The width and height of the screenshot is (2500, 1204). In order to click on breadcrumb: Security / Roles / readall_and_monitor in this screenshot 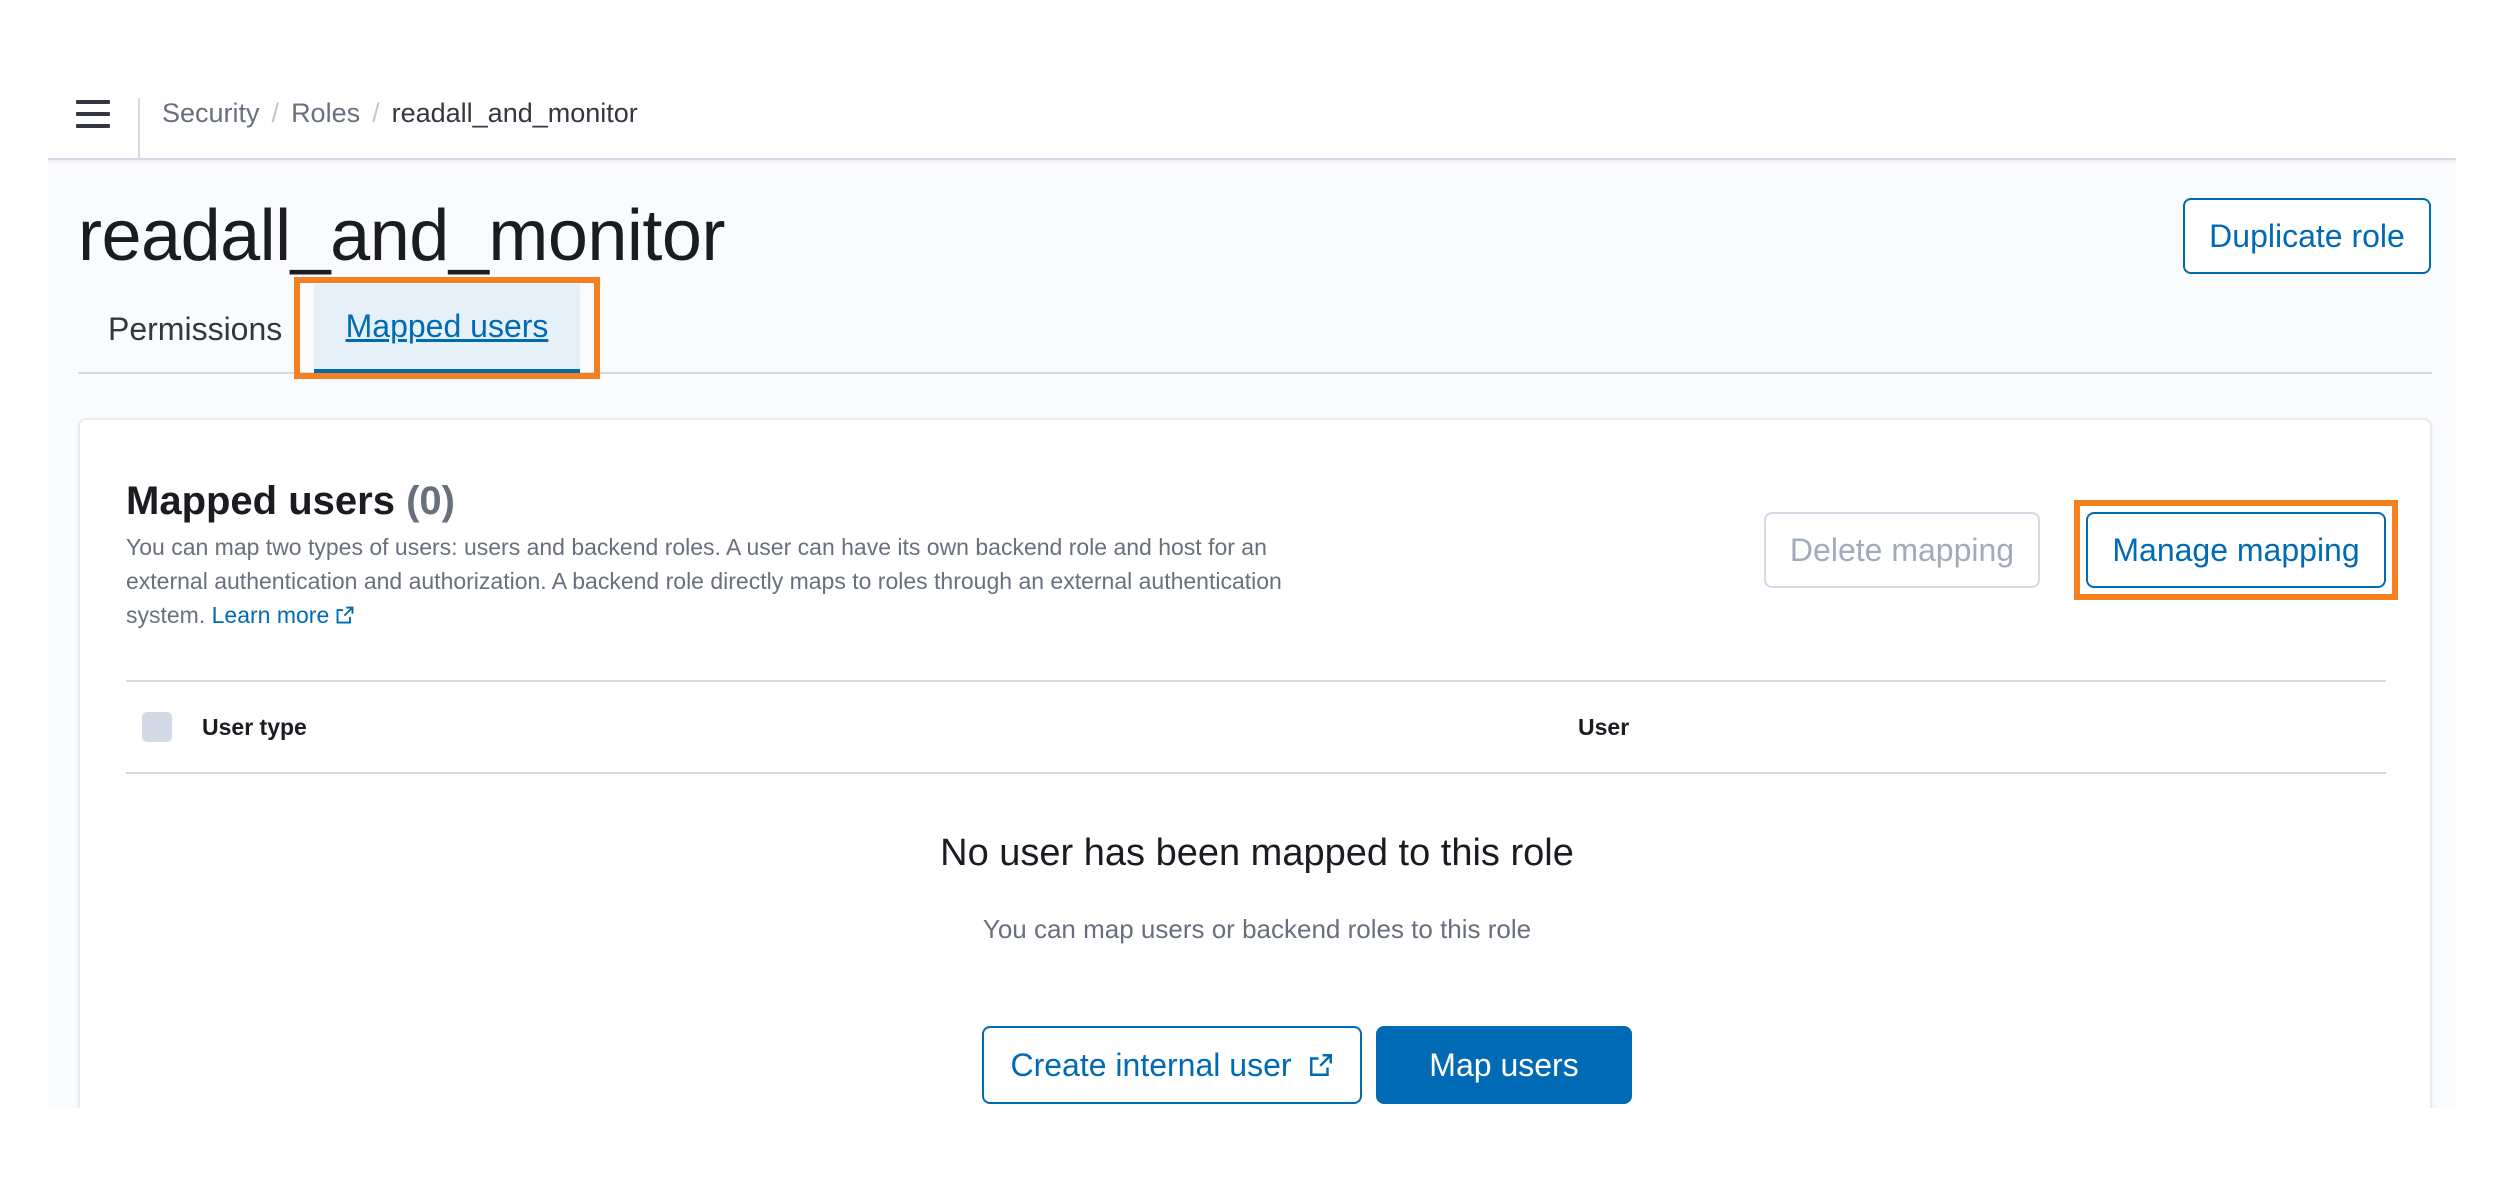, I will do `click(400, 113)`.